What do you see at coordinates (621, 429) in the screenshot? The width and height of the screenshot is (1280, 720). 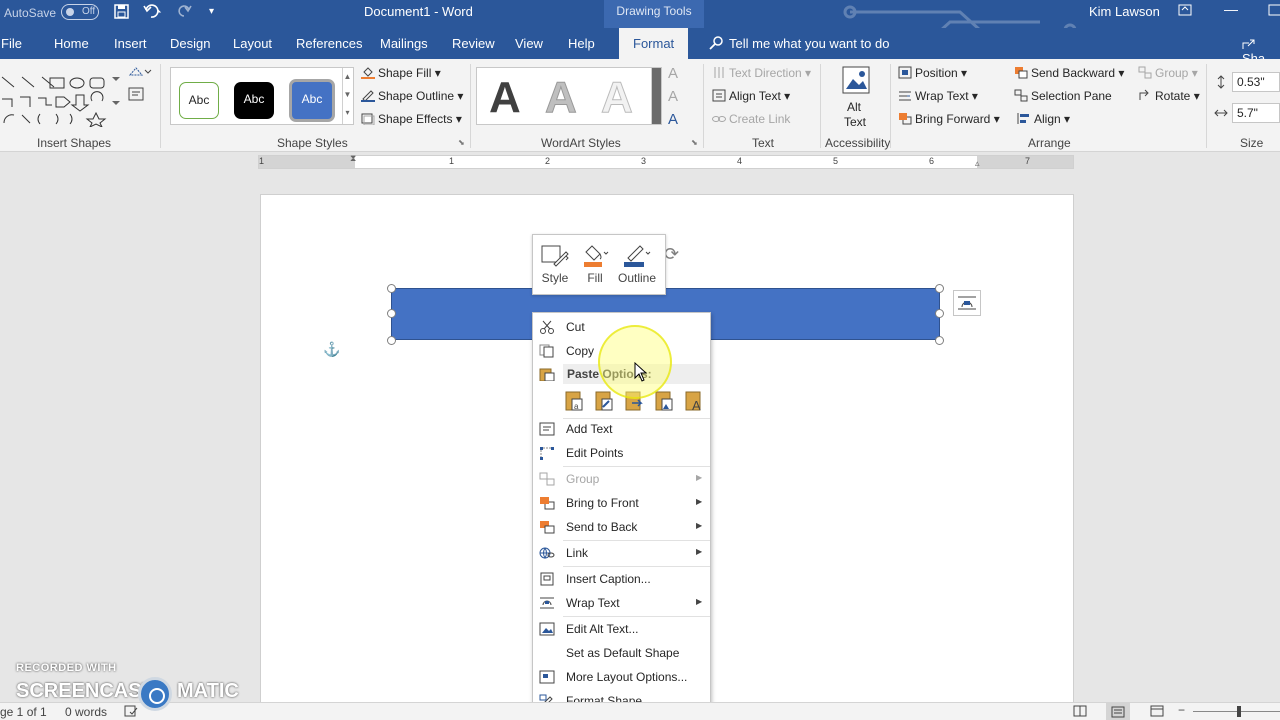 I see `menu-item-add-text: Add Text` at bounding box center [621, 429].